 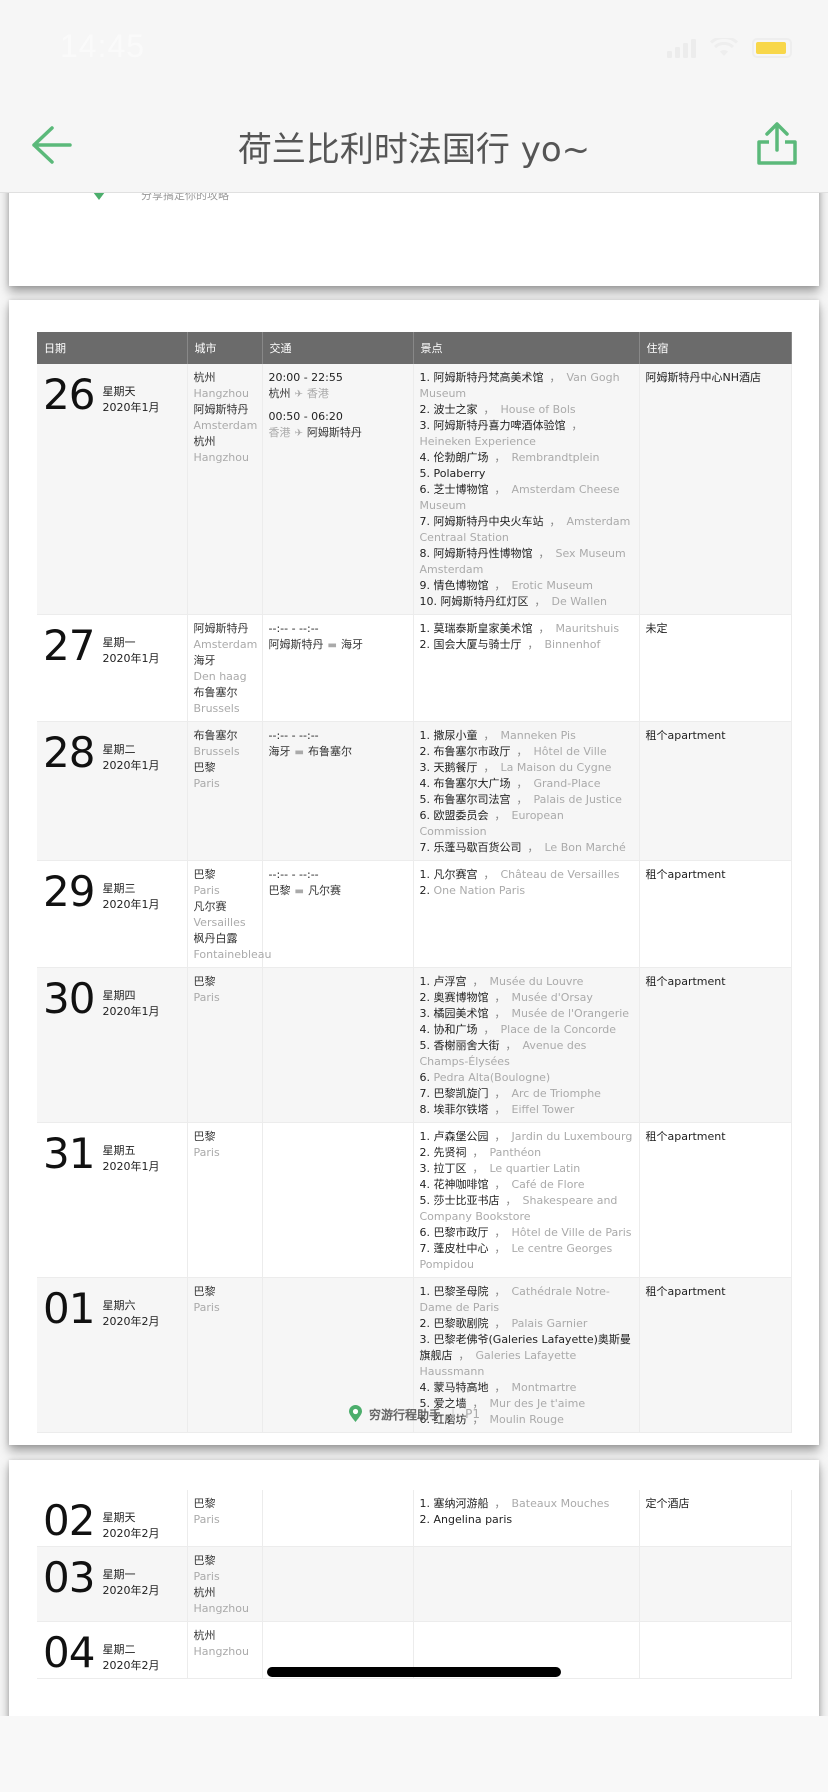 I want to click on spot-number: 6., so click(x=425, y=1232).